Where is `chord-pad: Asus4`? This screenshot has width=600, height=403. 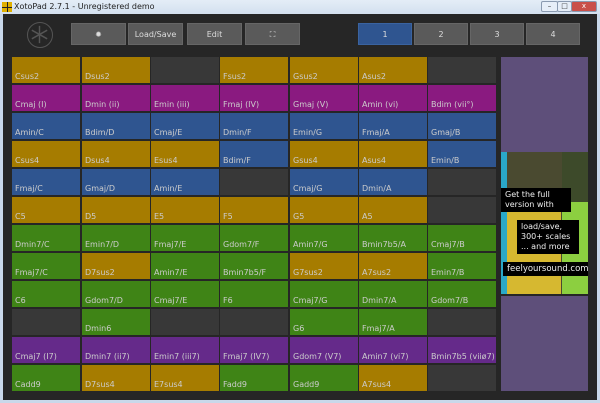 chord-pad: Asus4 is located at coordinates (393, 154).